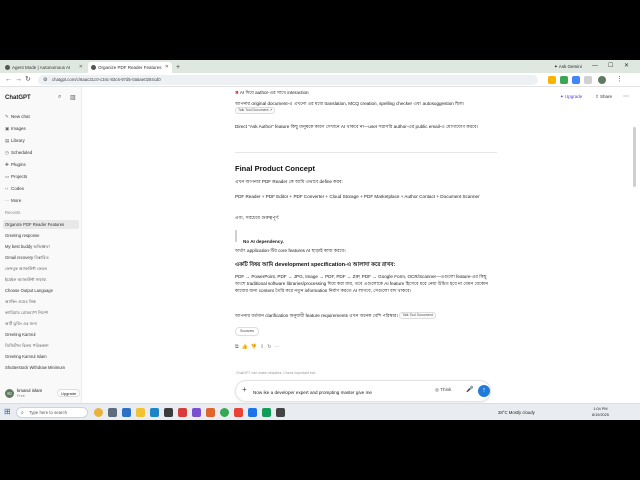  I want to click on attach-plus-icon: +, so click(244, 389).